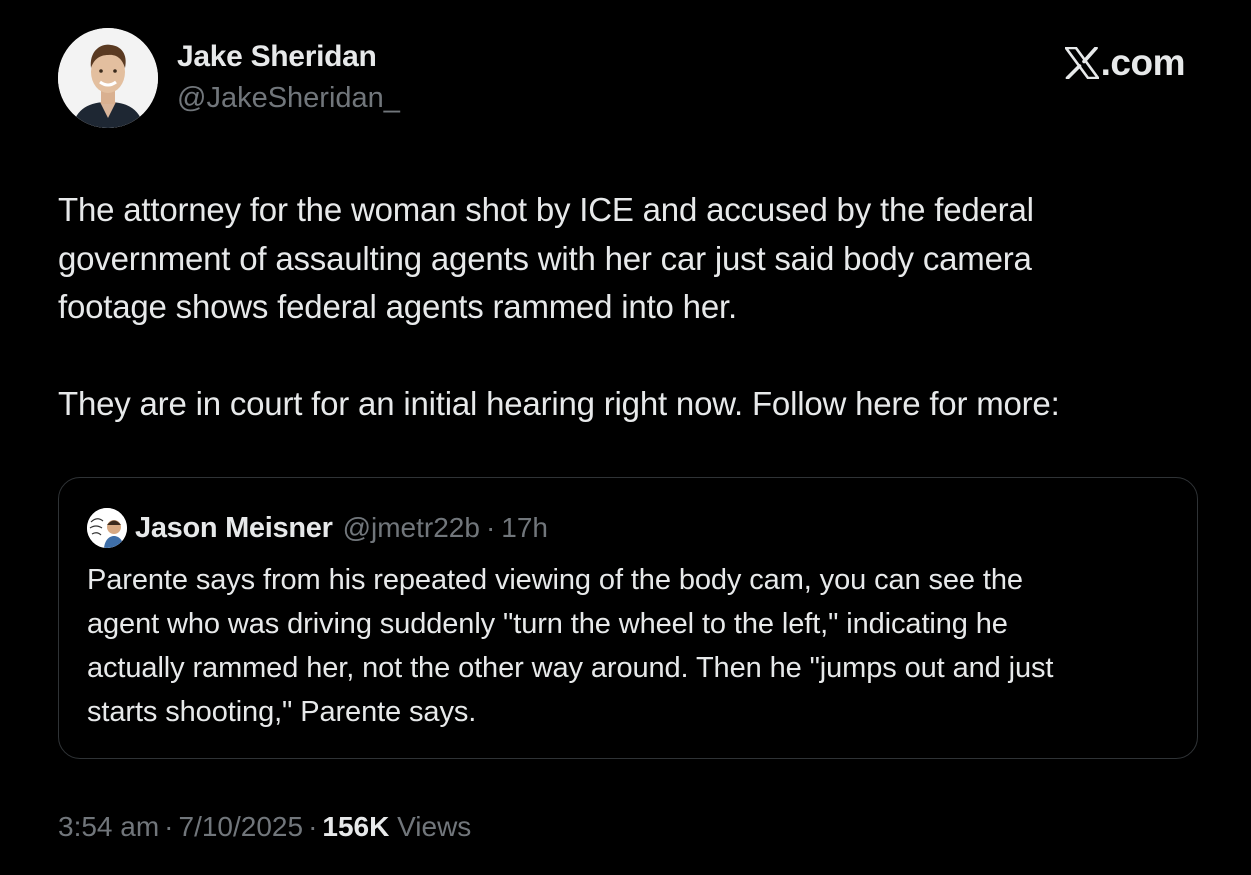 This screenshot has height=875, width=1251. Describe the element at coordinates (411, 528) in the screenshot. I see `quoted-author-handle: @jmetr22b` at that location.